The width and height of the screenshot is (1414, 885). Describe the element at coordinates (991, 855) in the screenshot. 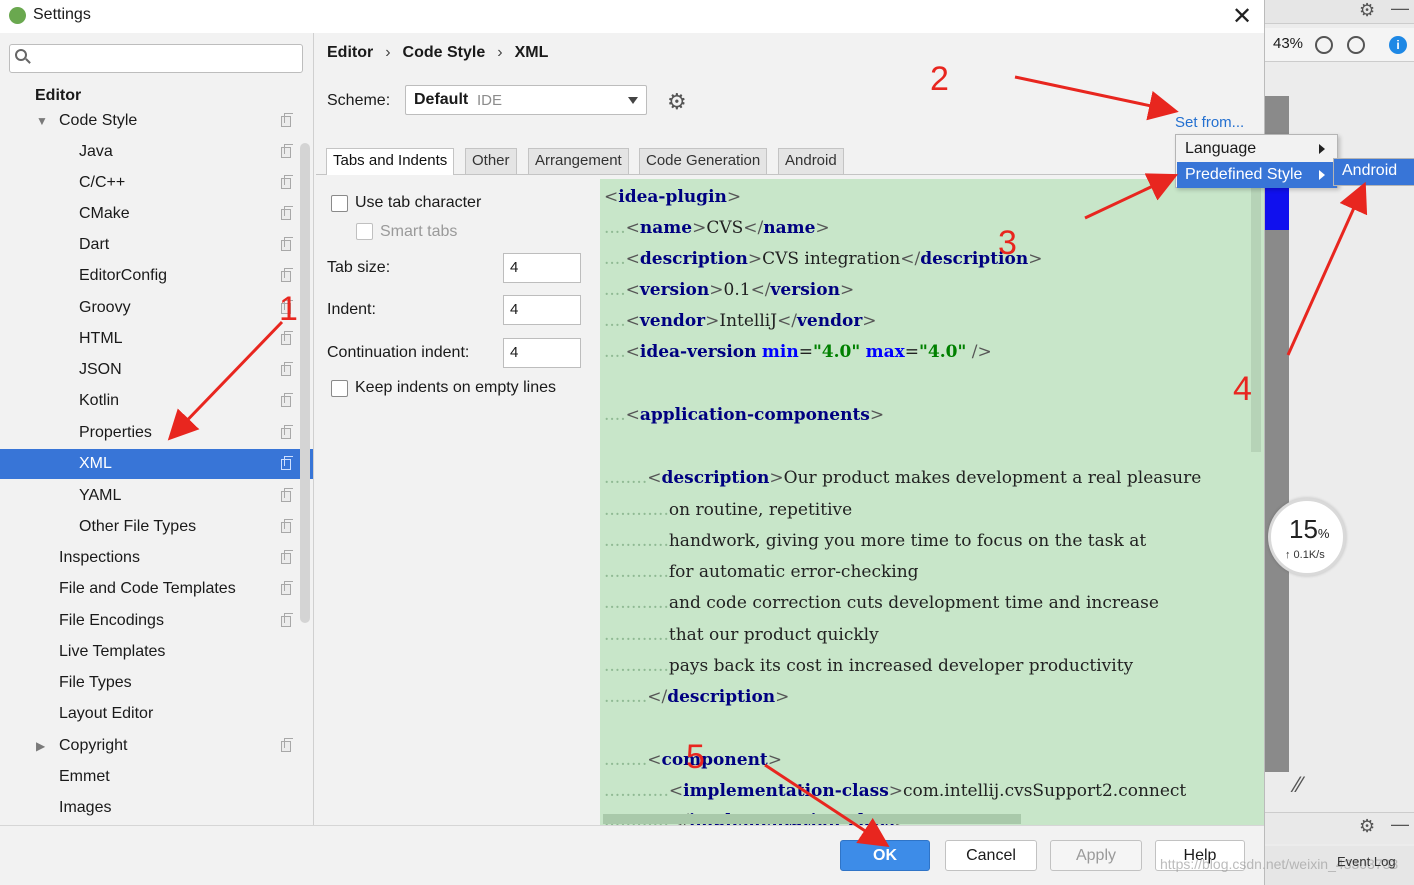

I see `cancel-button: Cancel` at that location.